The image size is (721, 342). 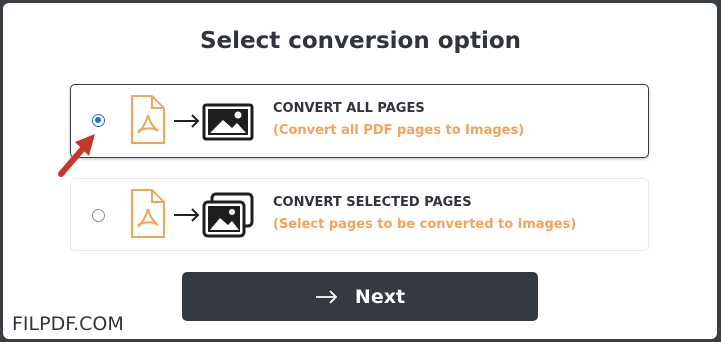 I want to click on page-title: Select conversion option, so click(x=360, y=41).